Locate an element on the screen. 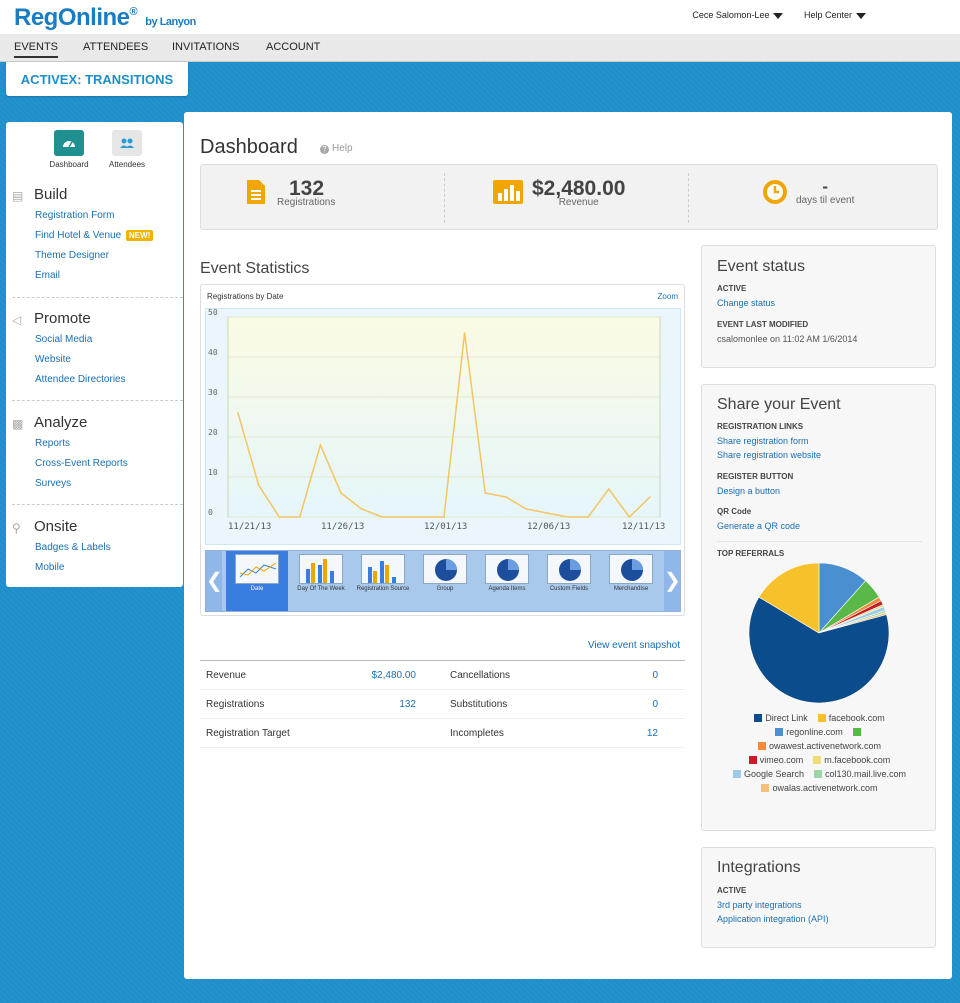  bar-chart-icon is located at coordinates (508, 192).